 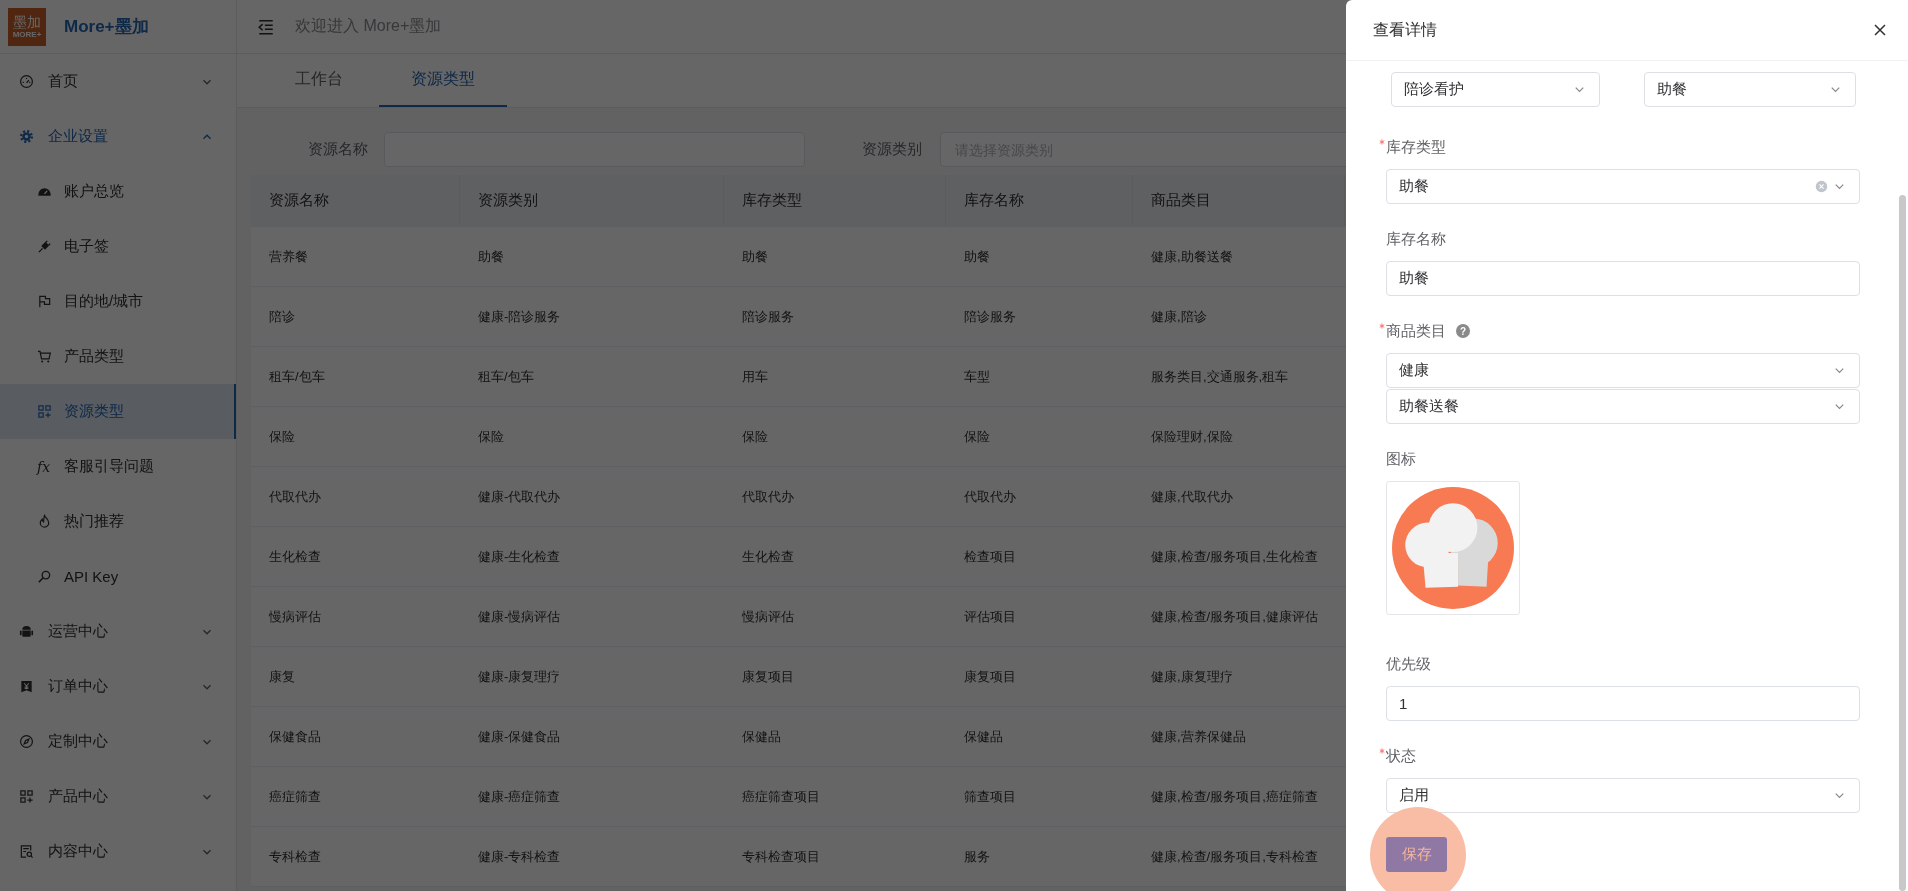 What do you see at coordinates (1179, 316) in the screenshot?
I see `table-cell-text: 健康,陪诊` at bounding box center [1179, 316].